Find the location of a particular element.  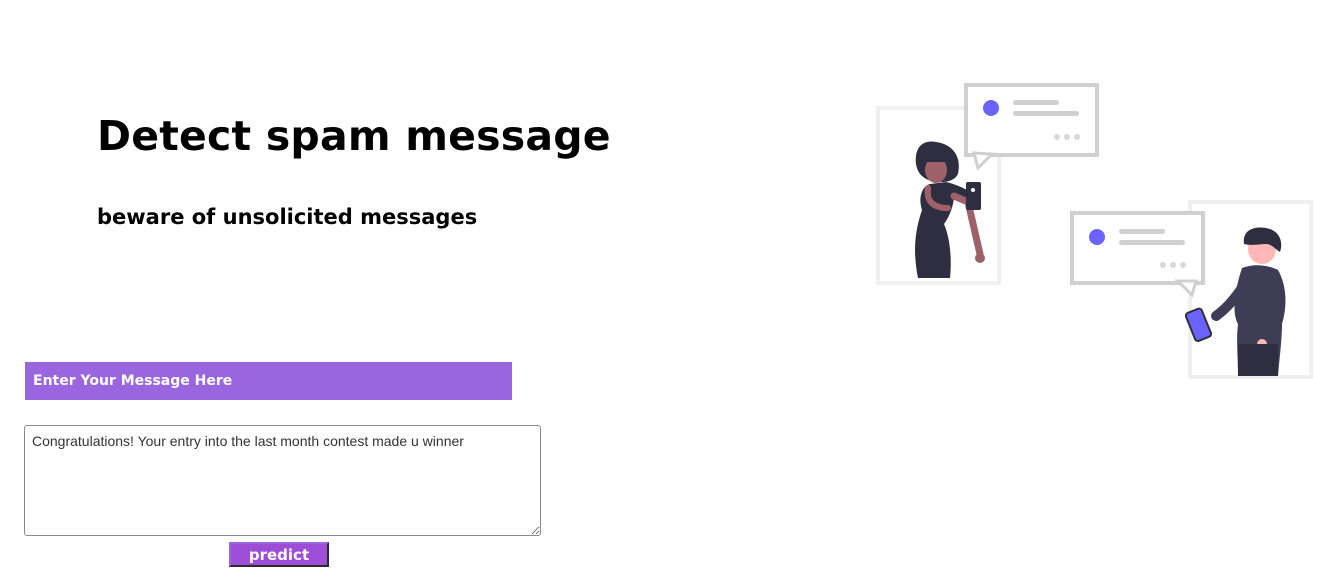

message-textarea is located at coordinates (282, 480).